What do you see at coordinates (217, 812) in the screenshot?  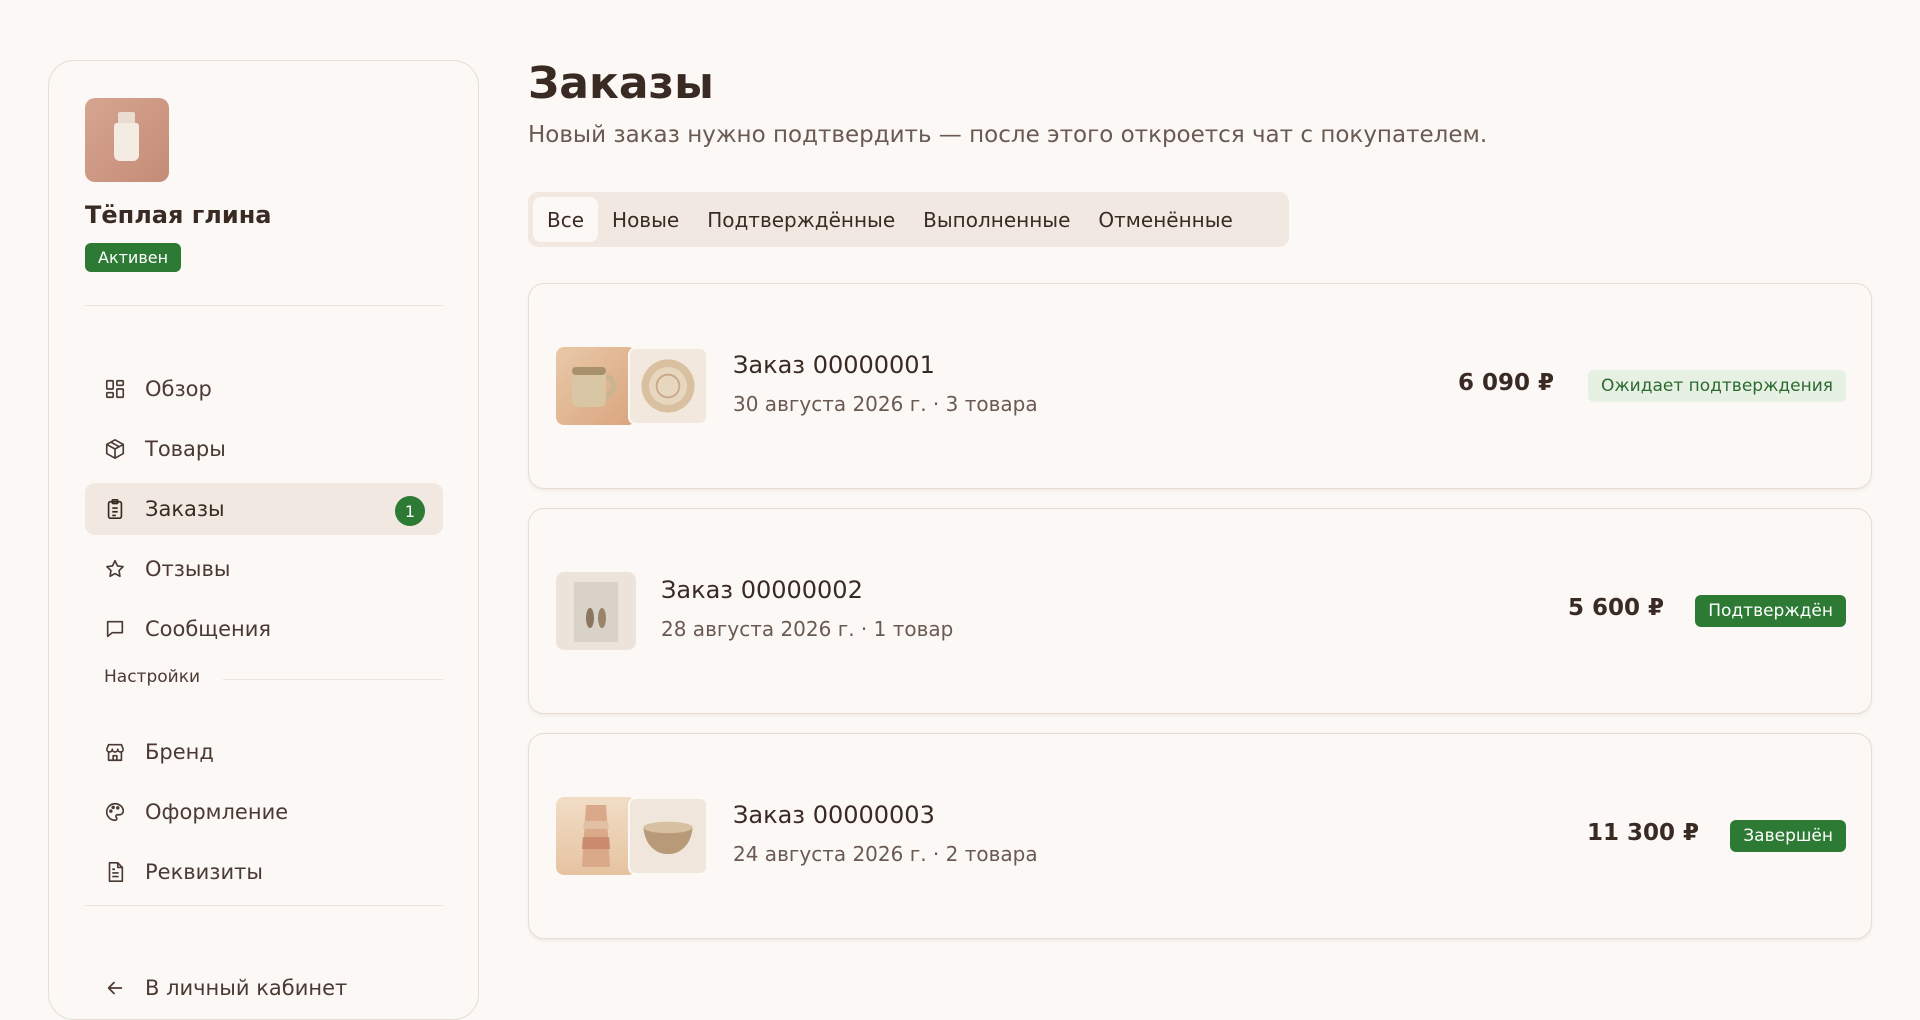 I see `nav-item-label: Оформление` at bounding box center [217, 812].